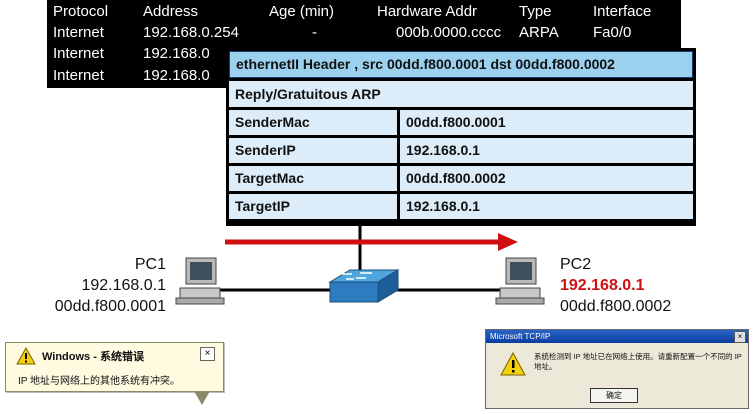 The image size is (756, 414). What do you see at coordinates (313, 122) in the screenshot?
I see `field-name: SenderMac` at bounding box center [313, 122].